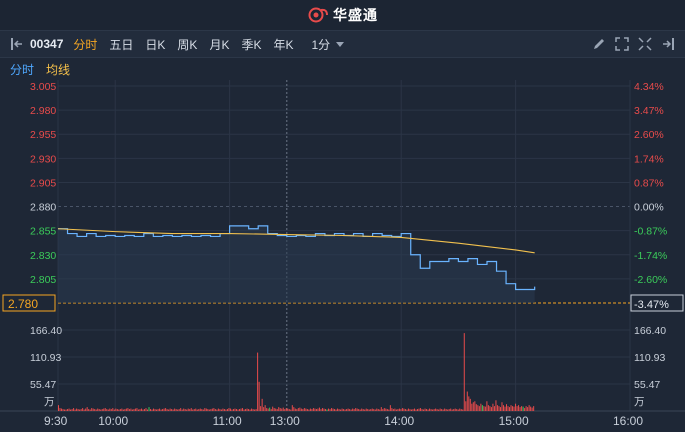 This screenshot has width=685, height=432. I want to click on y-axis-label-right: 1.74%, so click(649, 159).